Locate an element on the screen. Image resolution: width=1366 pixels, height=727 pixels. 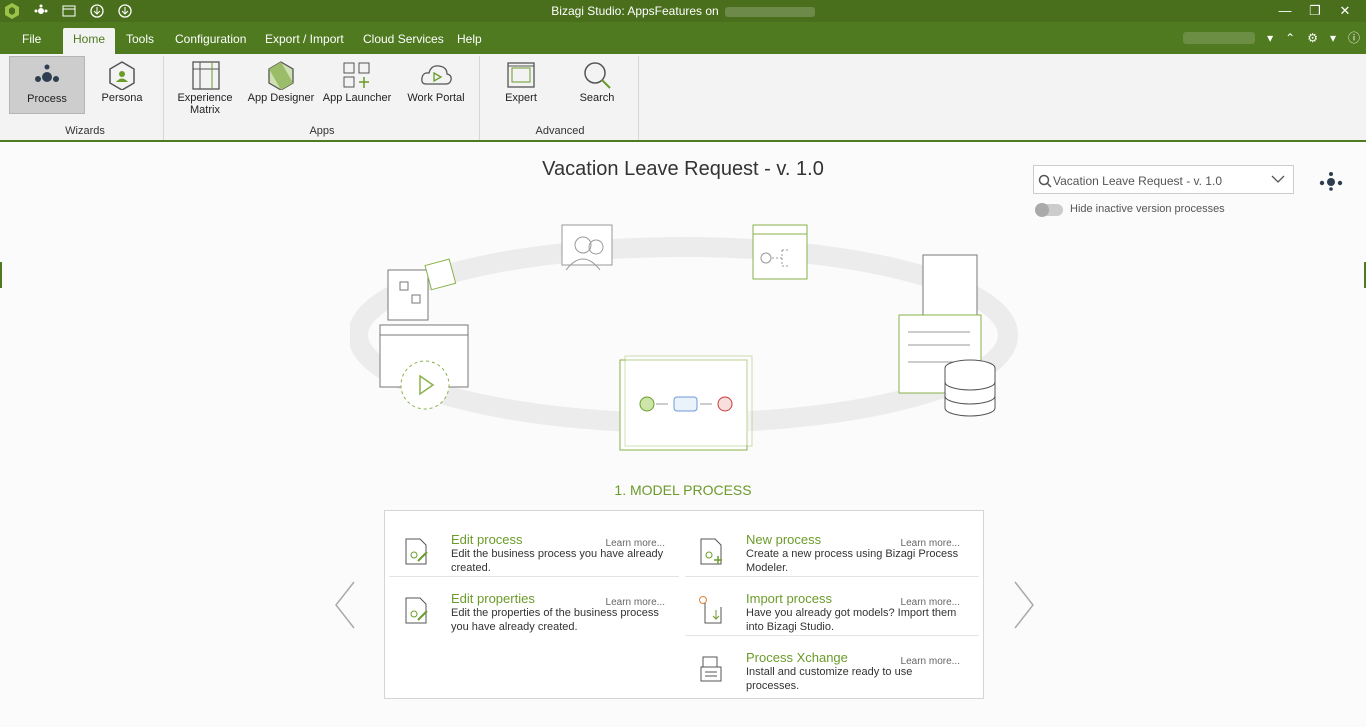
gear-icon: ⚙ is located at coordinates (1312, 38).